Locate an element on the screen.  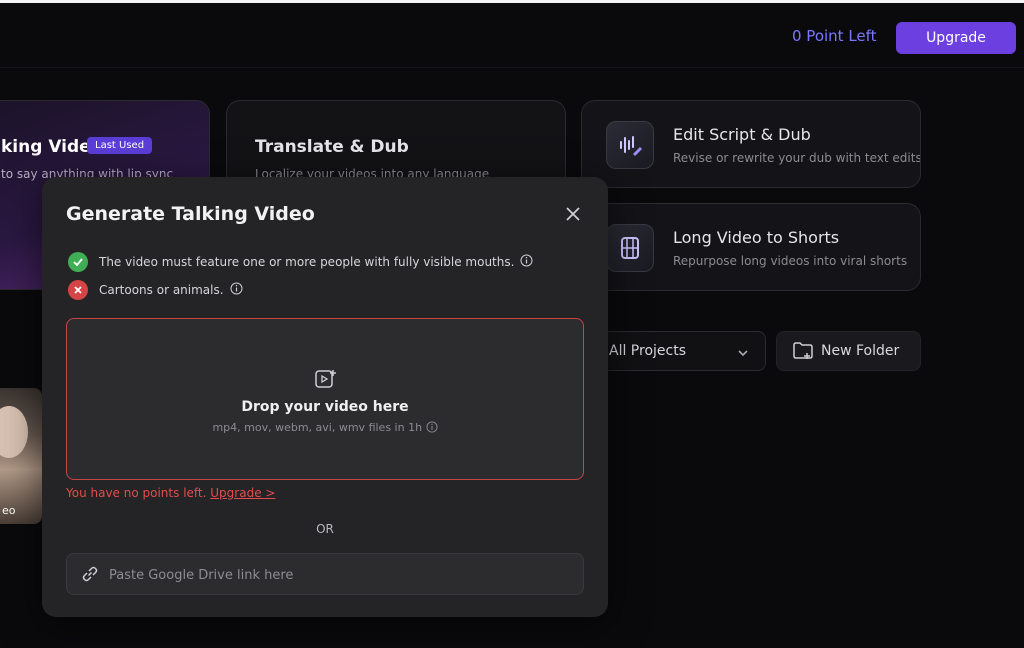
film-strip-icon is located at coordinates (630, 248).